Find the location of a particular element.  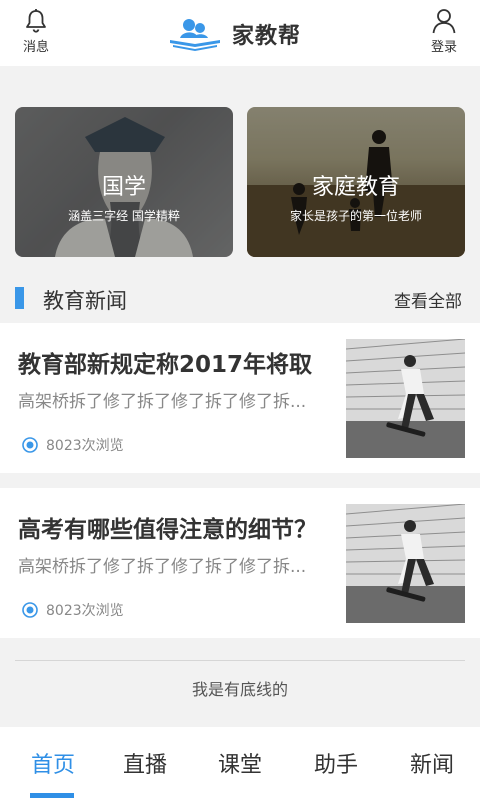

tab-live: 直播 is located at coordinates (145, 763).